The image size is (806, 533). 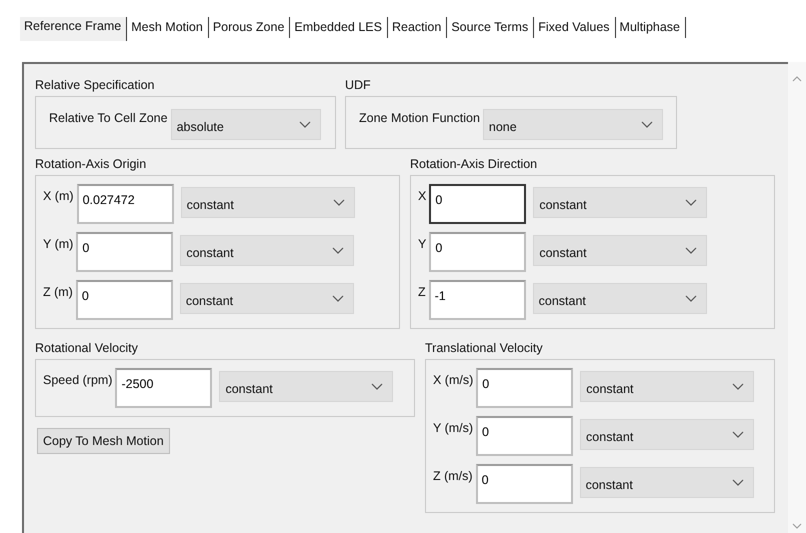 What do you see at coordinates (651, 27) in the screenshot?
I see `tab: Multiphase` at bounding box center [651, 27].